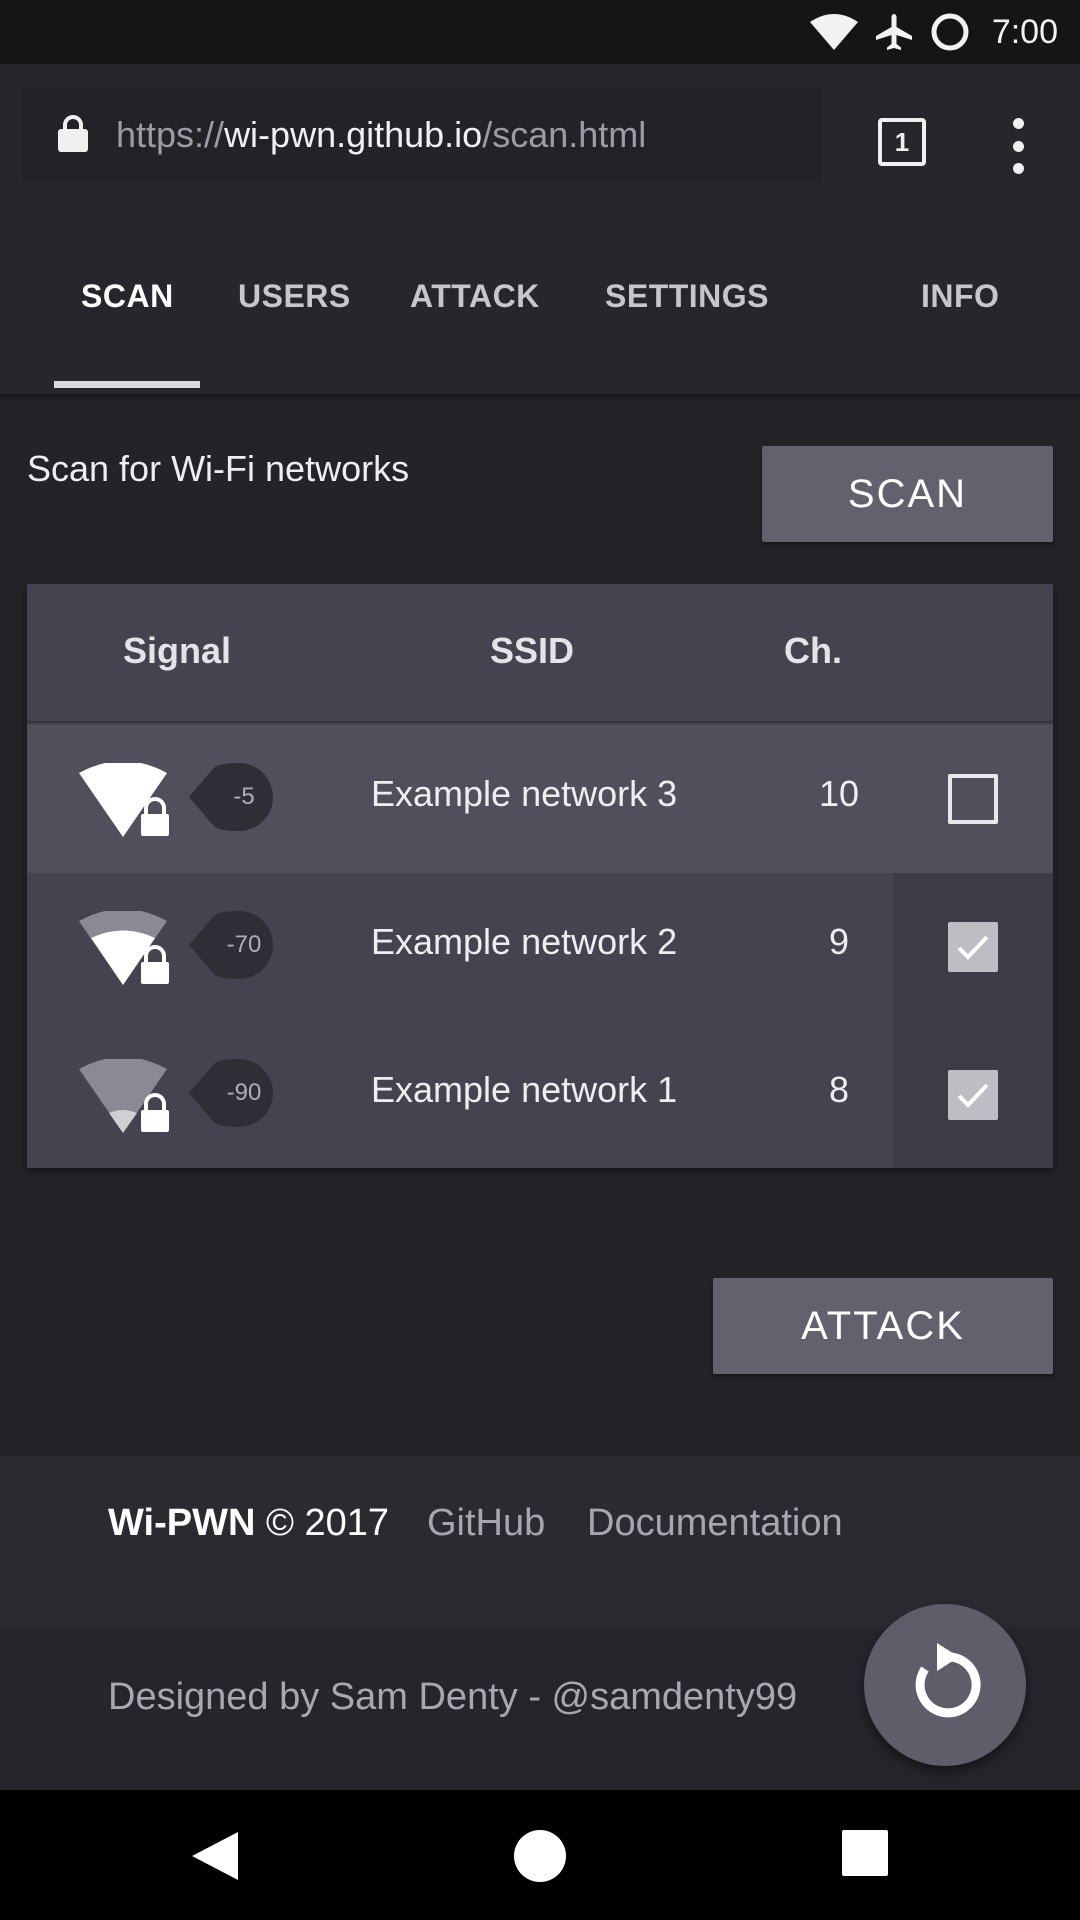 The width and height of the screenshot is (1080, 1920). I want to click on wifi-icon, so click(833, 32).